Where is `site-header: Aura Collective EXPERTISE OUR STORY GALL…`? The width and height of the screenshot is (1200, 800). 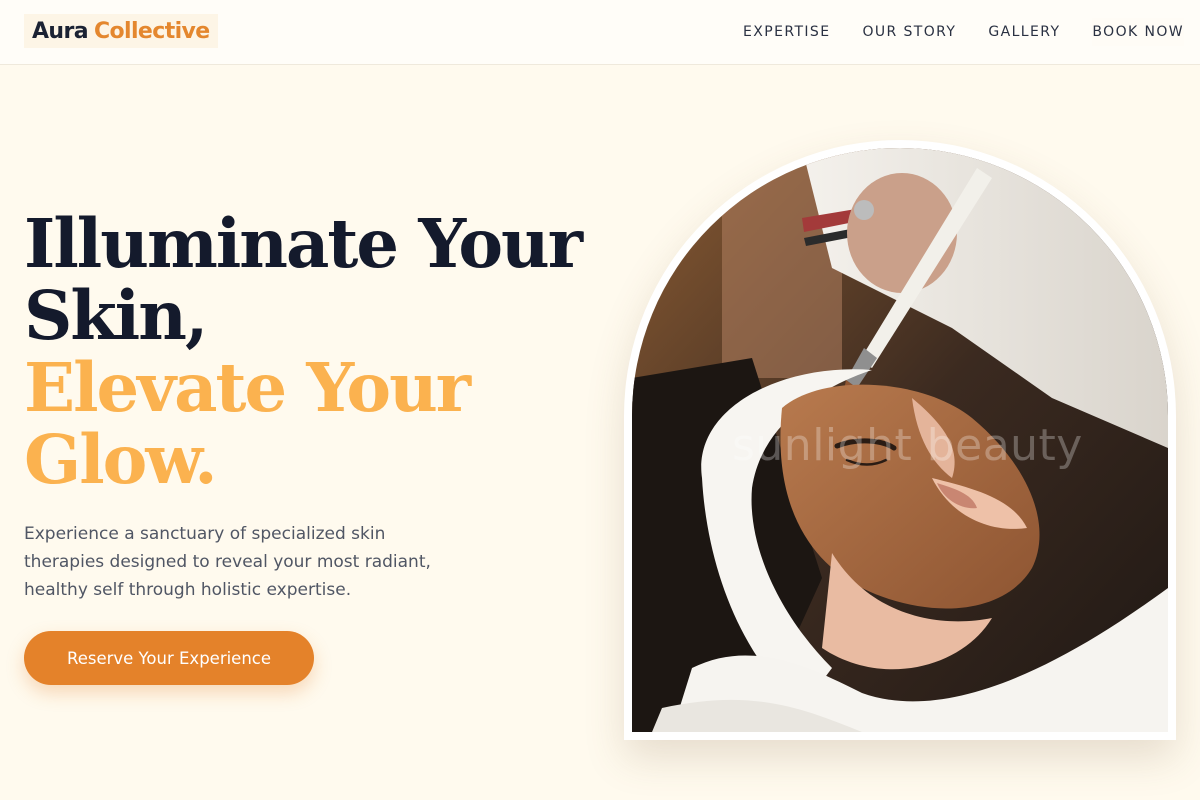 site-header: Aura Collective EXPERTISE OUR STORY GALL… is located at coordinates (600, 32).